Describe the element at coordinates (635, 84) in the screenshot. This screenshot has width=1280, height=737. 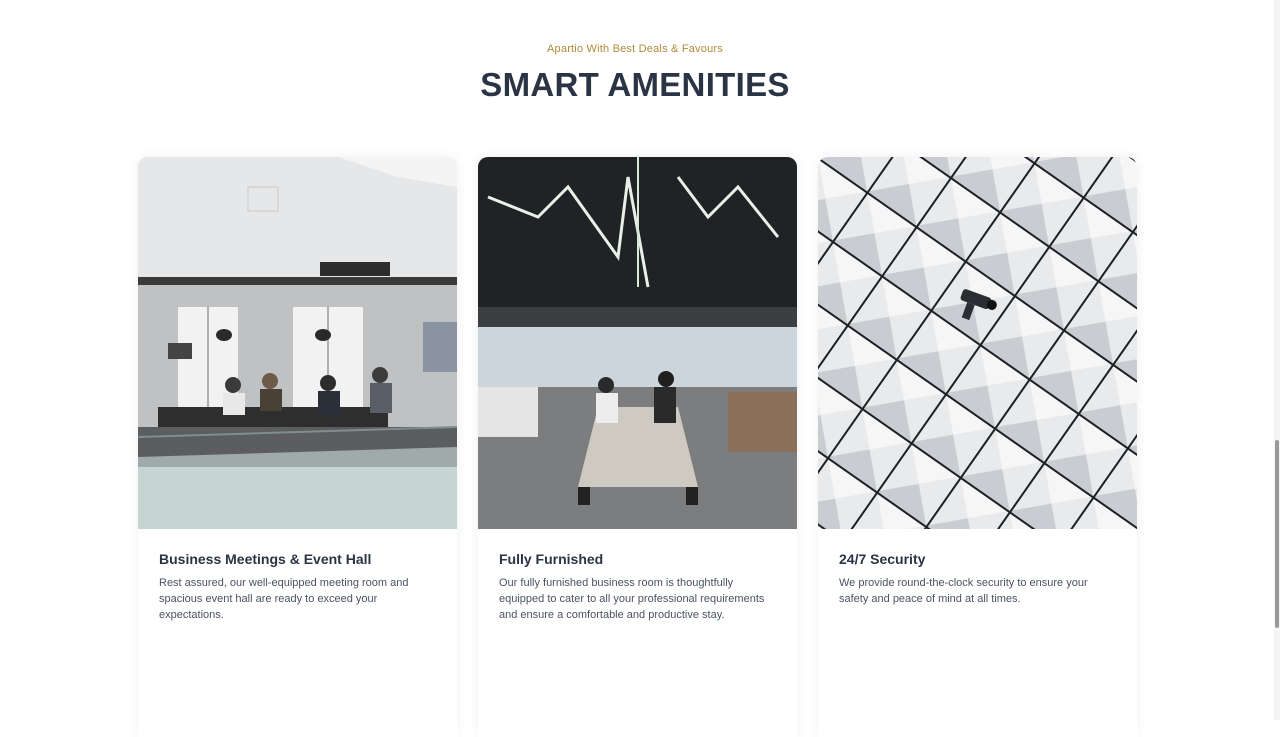
I see `section-title: SMART AMENITIES` at that location.